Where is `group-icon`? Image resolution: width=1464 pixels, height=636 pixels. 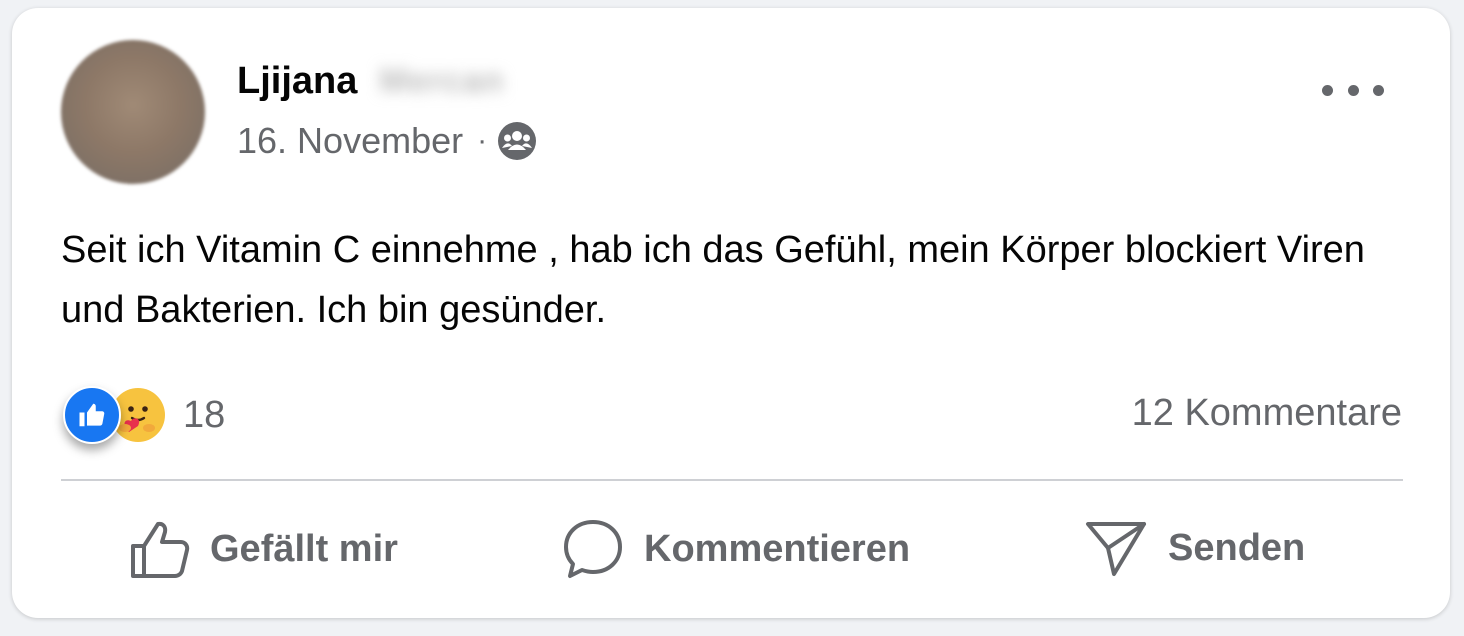
group-icon is located at coordinates (517, 141).